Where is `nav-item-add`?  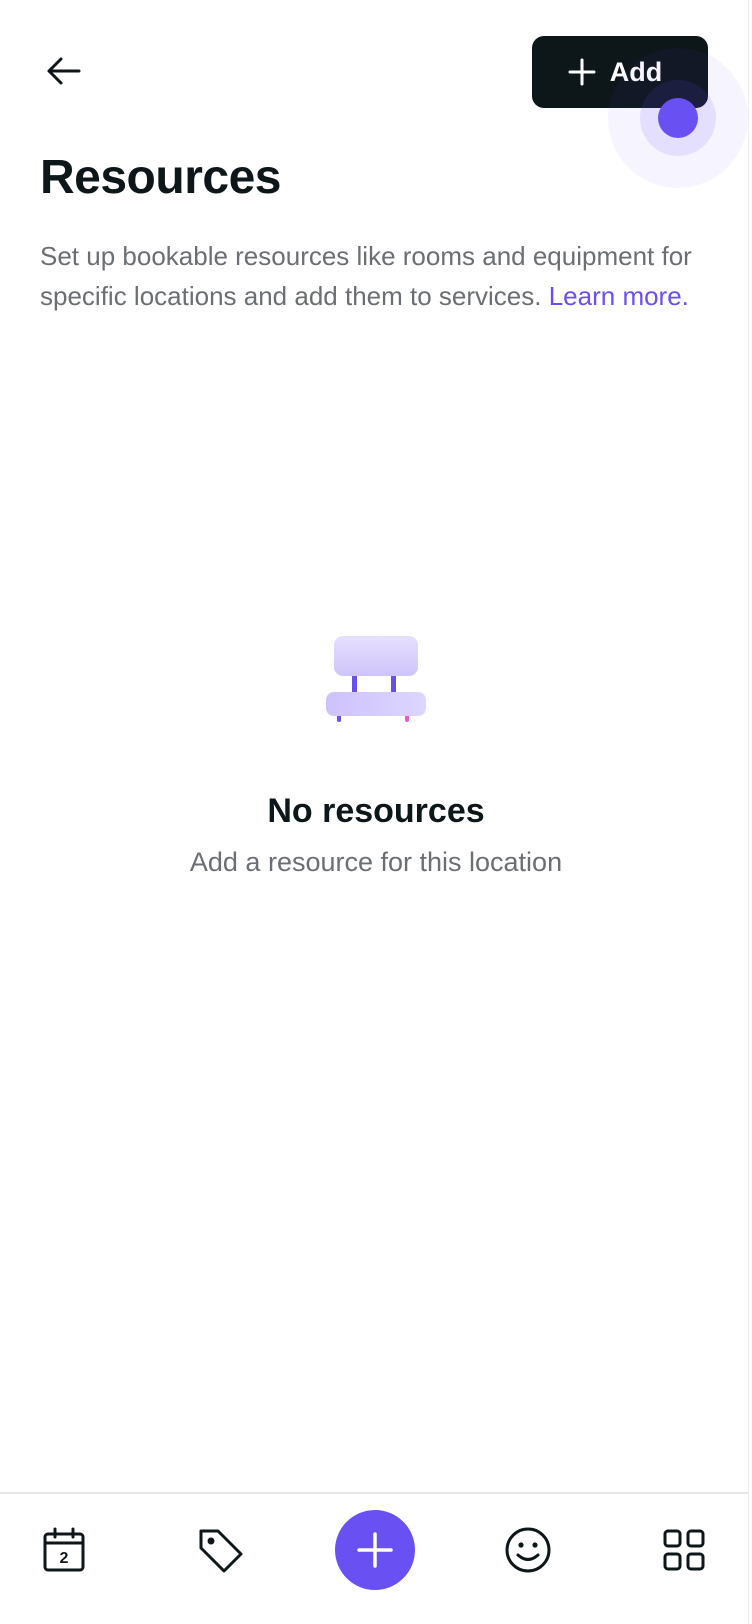 nav-item-add is located at coordinates (375, 1550).